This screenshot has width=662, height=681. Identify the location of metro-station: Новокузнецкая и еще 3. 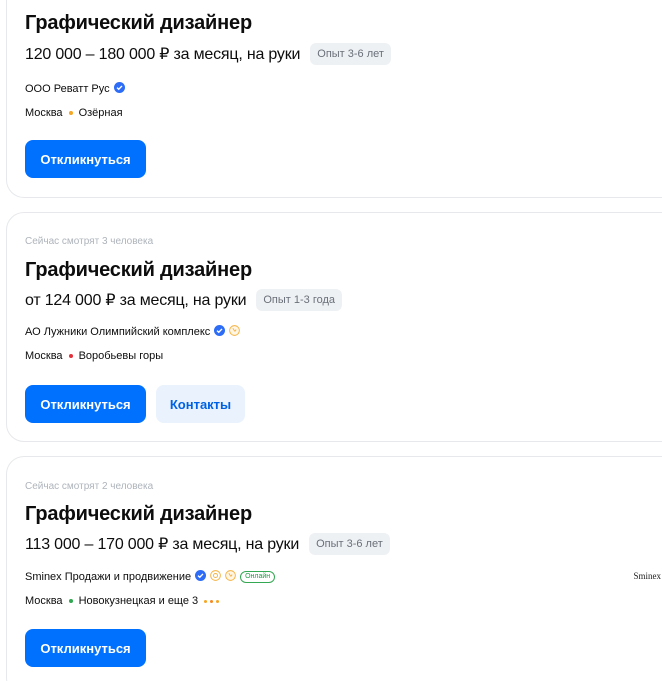
(138, 601).